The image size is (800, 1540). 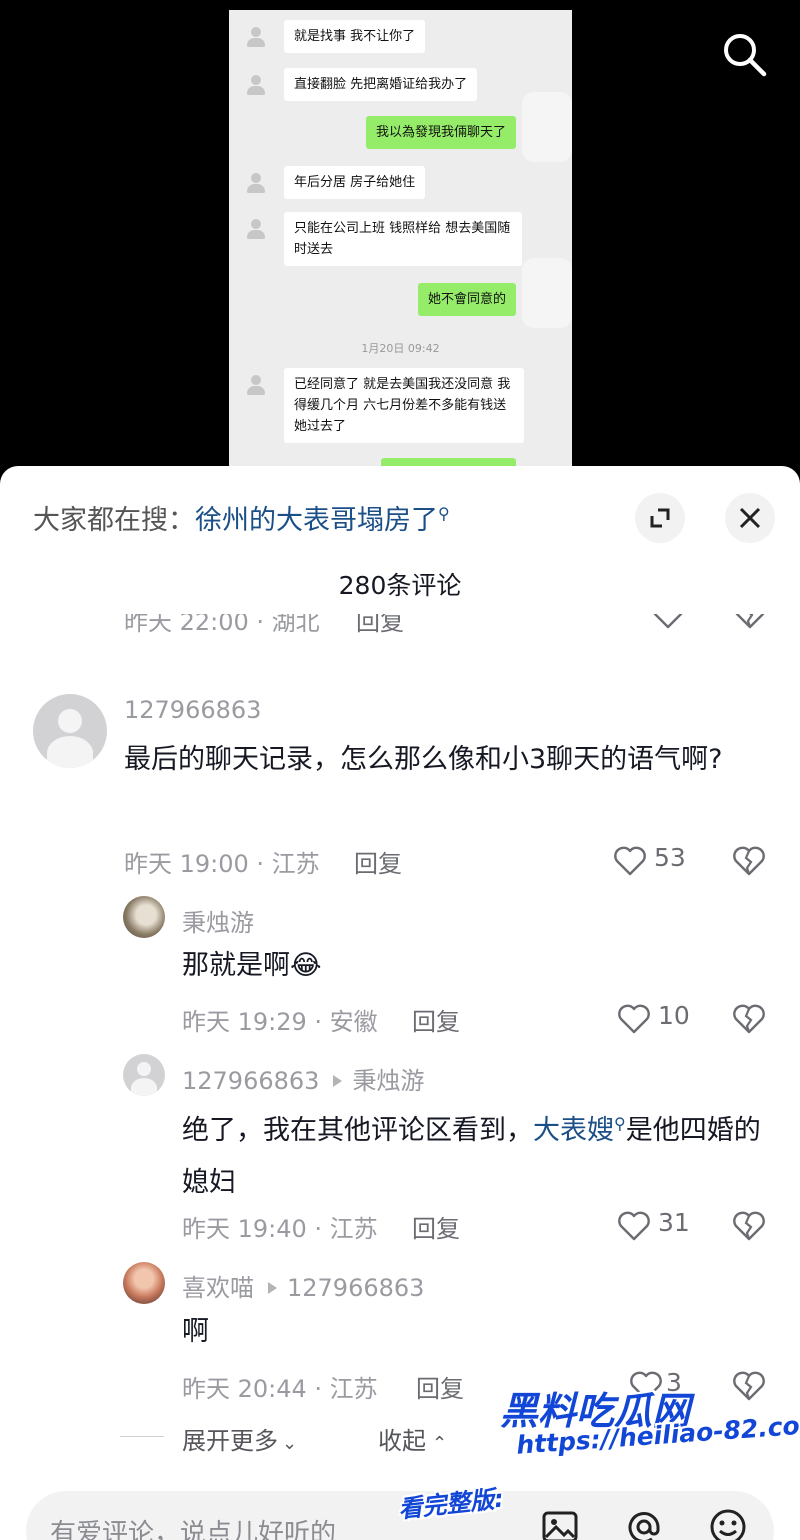 What do you see at coordinates (355, 36) in the screenshot?
I see `chat-bubble: 就是找事 我不让你了` at bounding box center [355, 36].